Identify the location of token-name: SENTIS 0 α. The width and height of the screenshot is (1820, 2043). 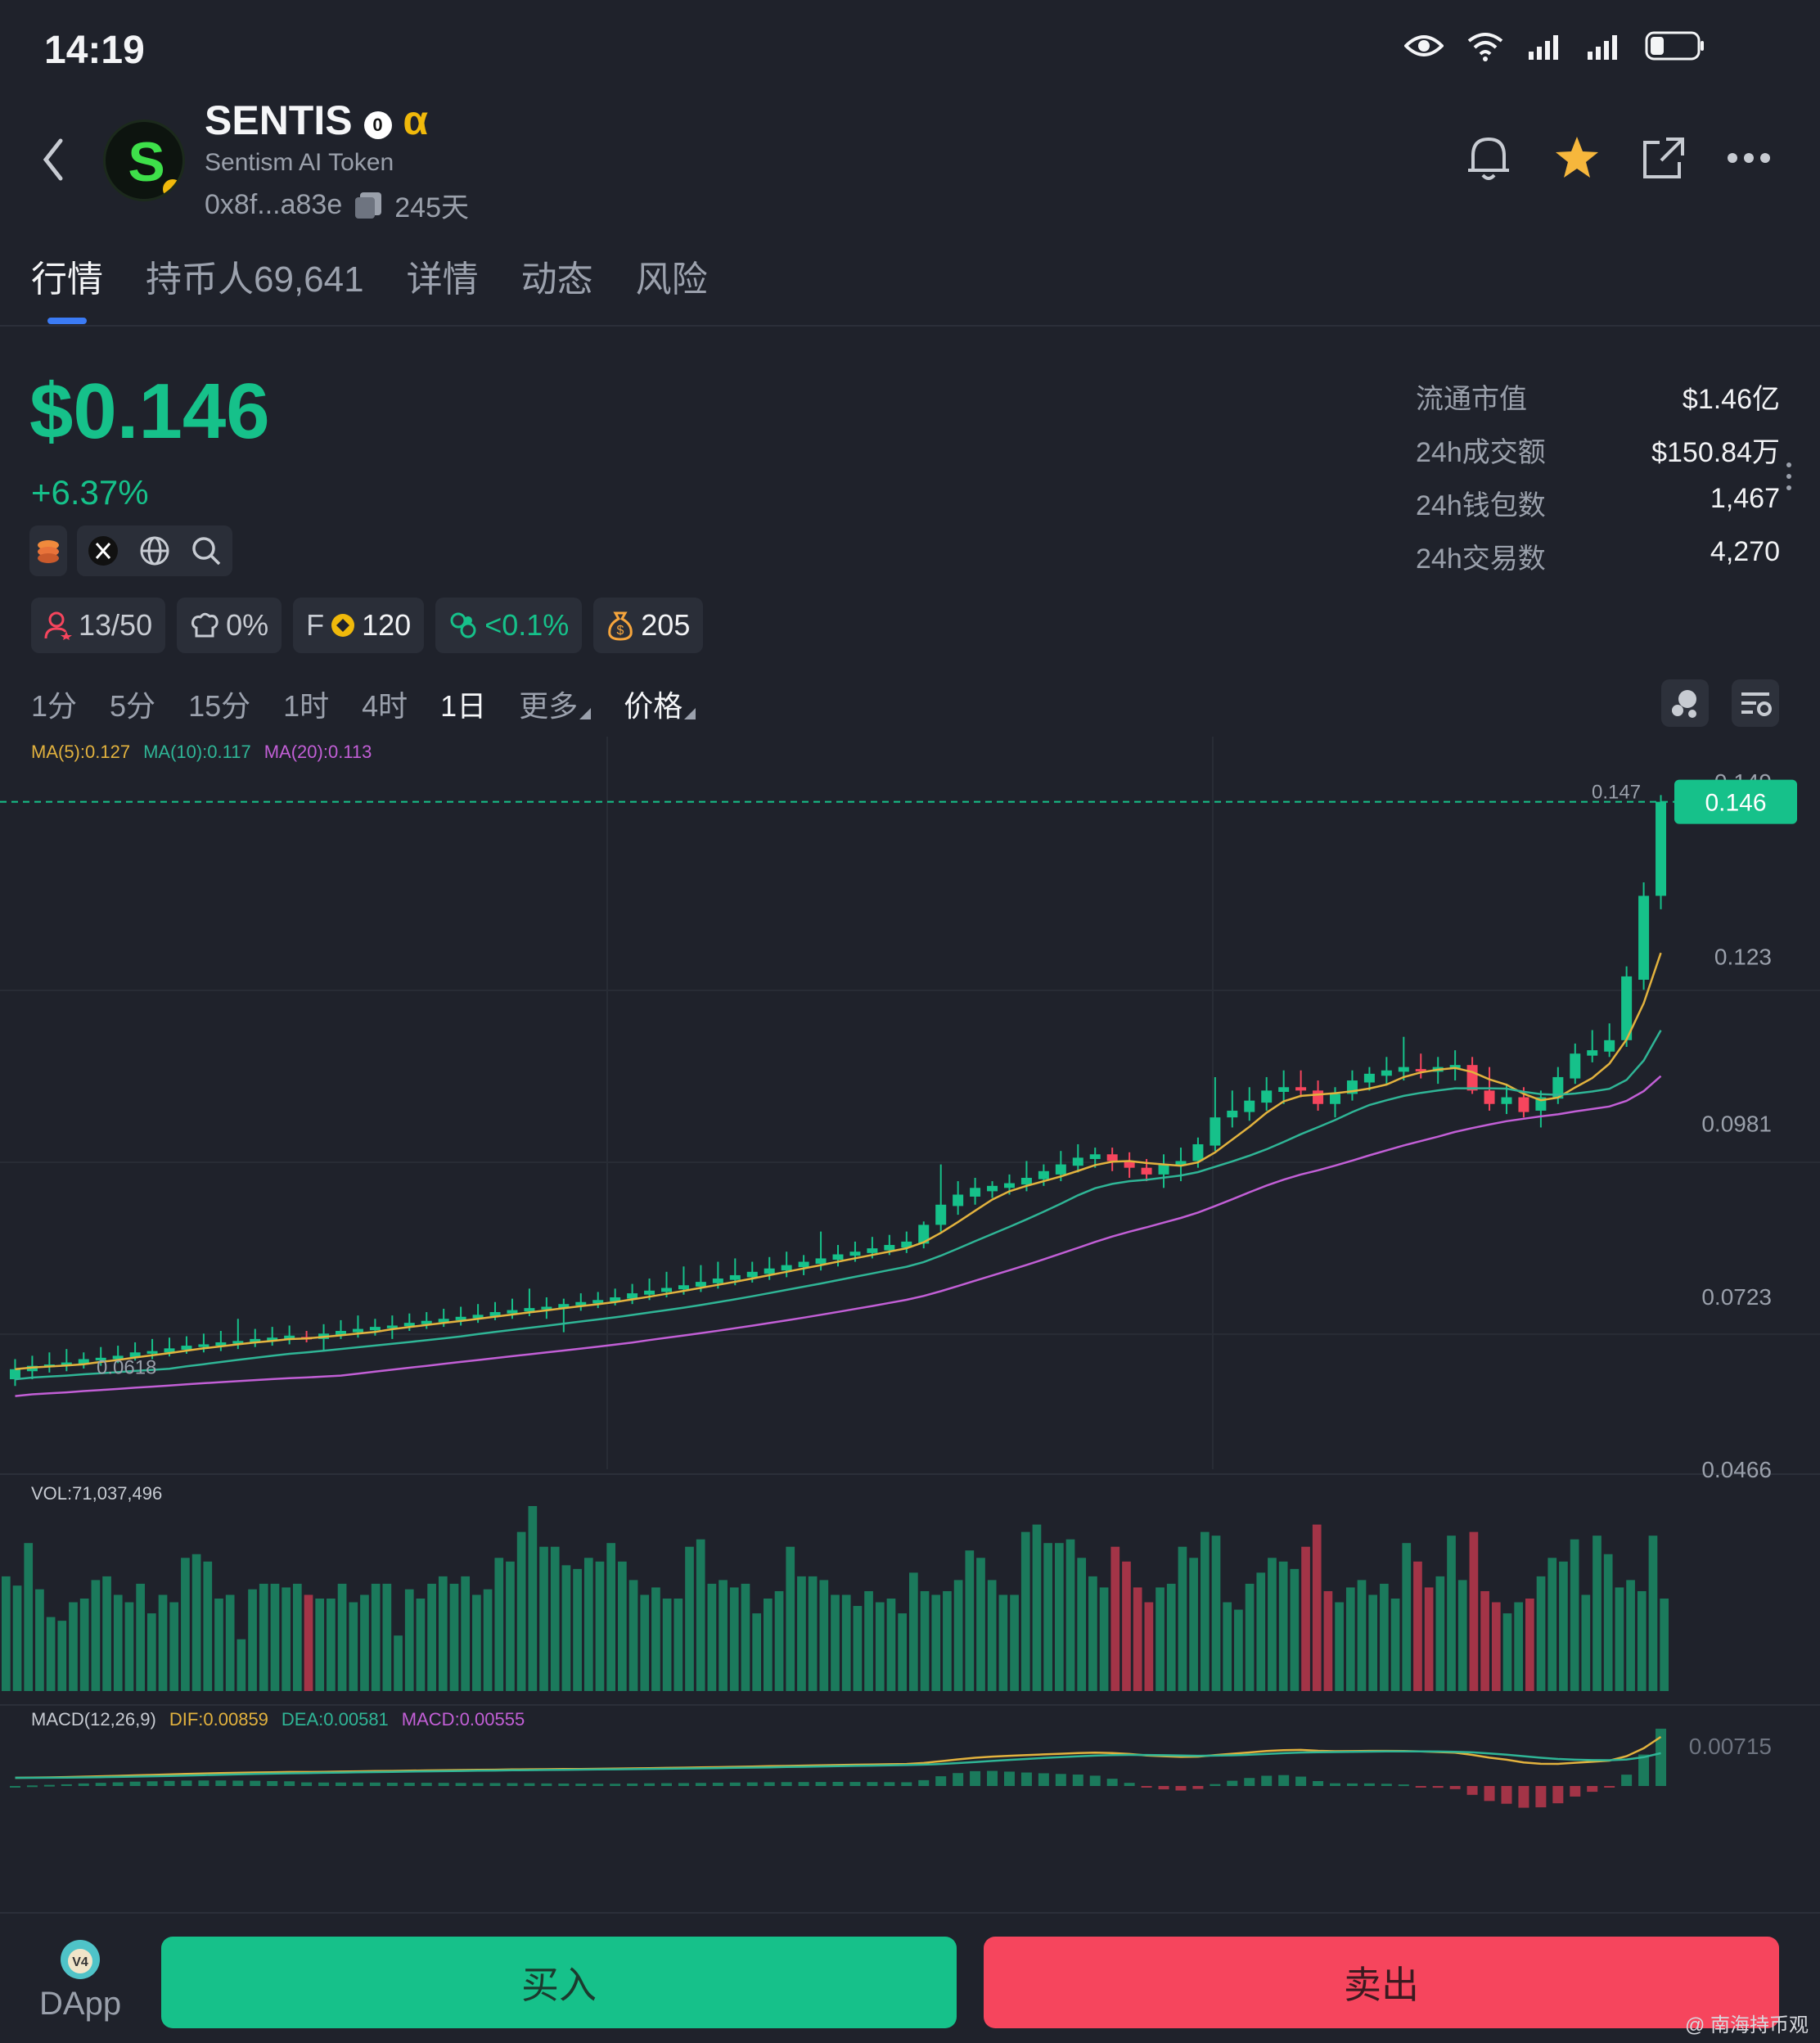
(317, 120).